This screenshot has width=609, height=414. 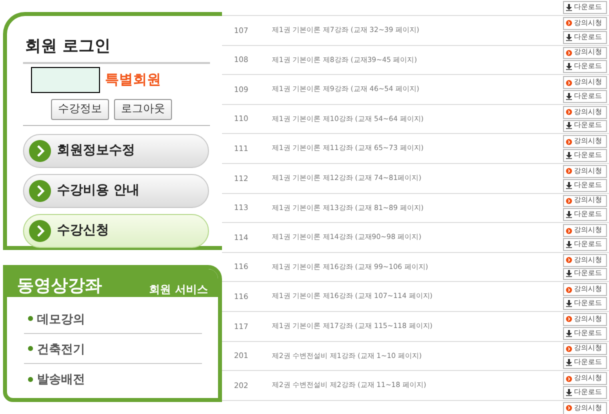 I want to click on panel-subtitle: 회원 서비스, so click(x=178, y=289).